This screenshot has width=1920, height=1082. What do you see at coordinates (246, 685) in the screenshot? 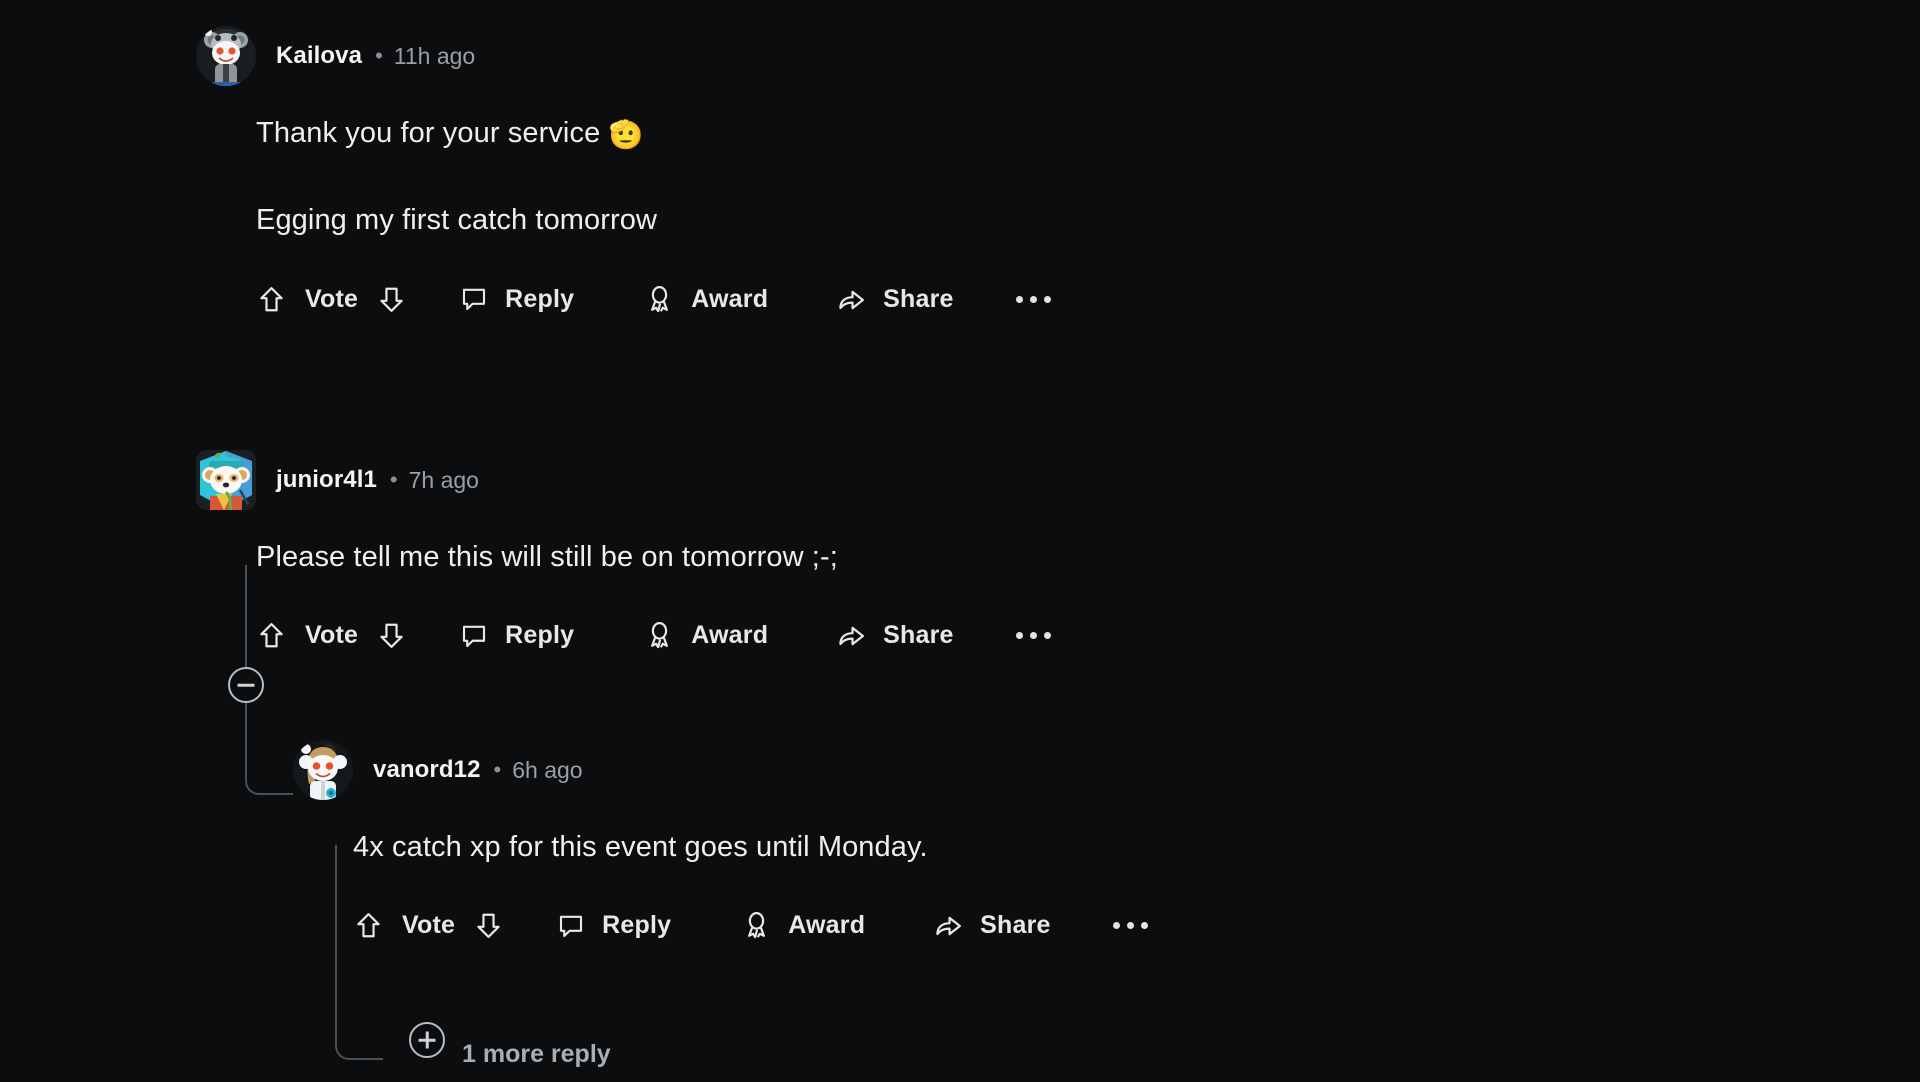
I see `collapse-thread-button` at bounding box center [246, 685].